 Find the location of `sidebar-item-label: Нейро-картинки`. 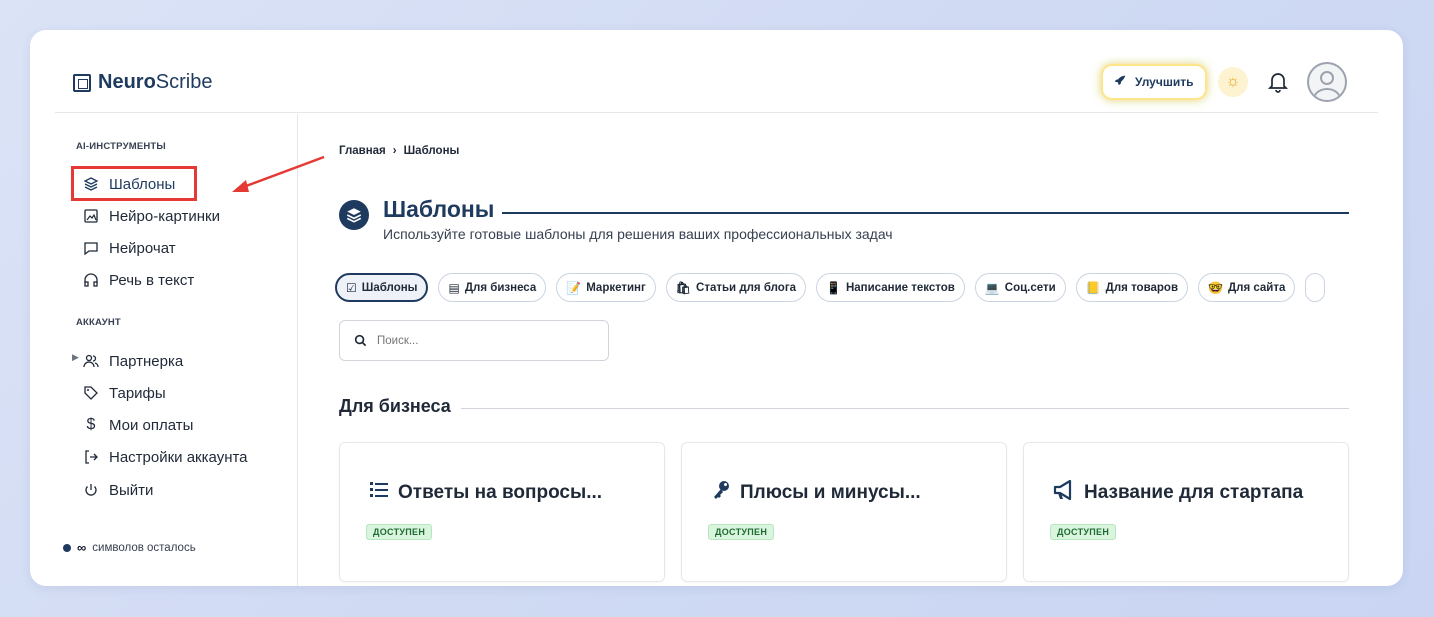

sidebar-item-label: Нейро-картинки is located at coordinates (164, 216).